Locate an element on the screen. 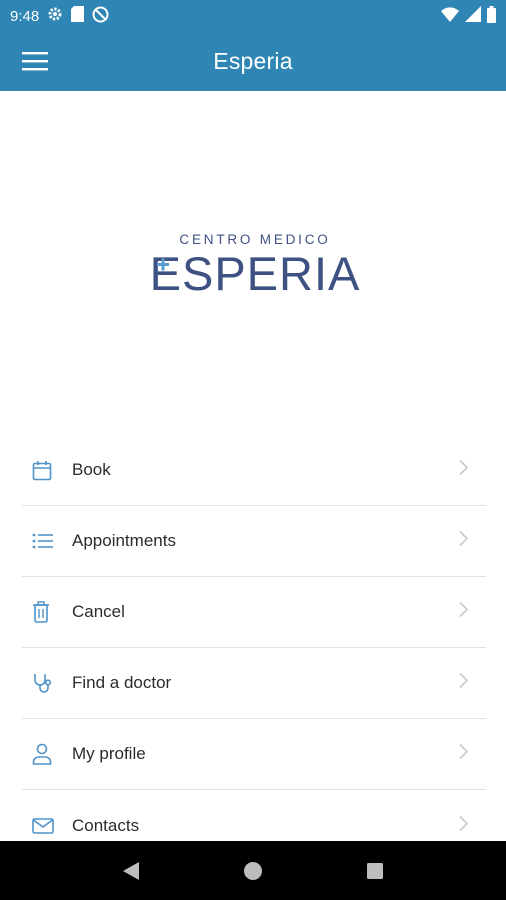 This screenshot has width=506, height=900. menu-item-find-doctor: Find a doctor is located at coordinates (254, 683).